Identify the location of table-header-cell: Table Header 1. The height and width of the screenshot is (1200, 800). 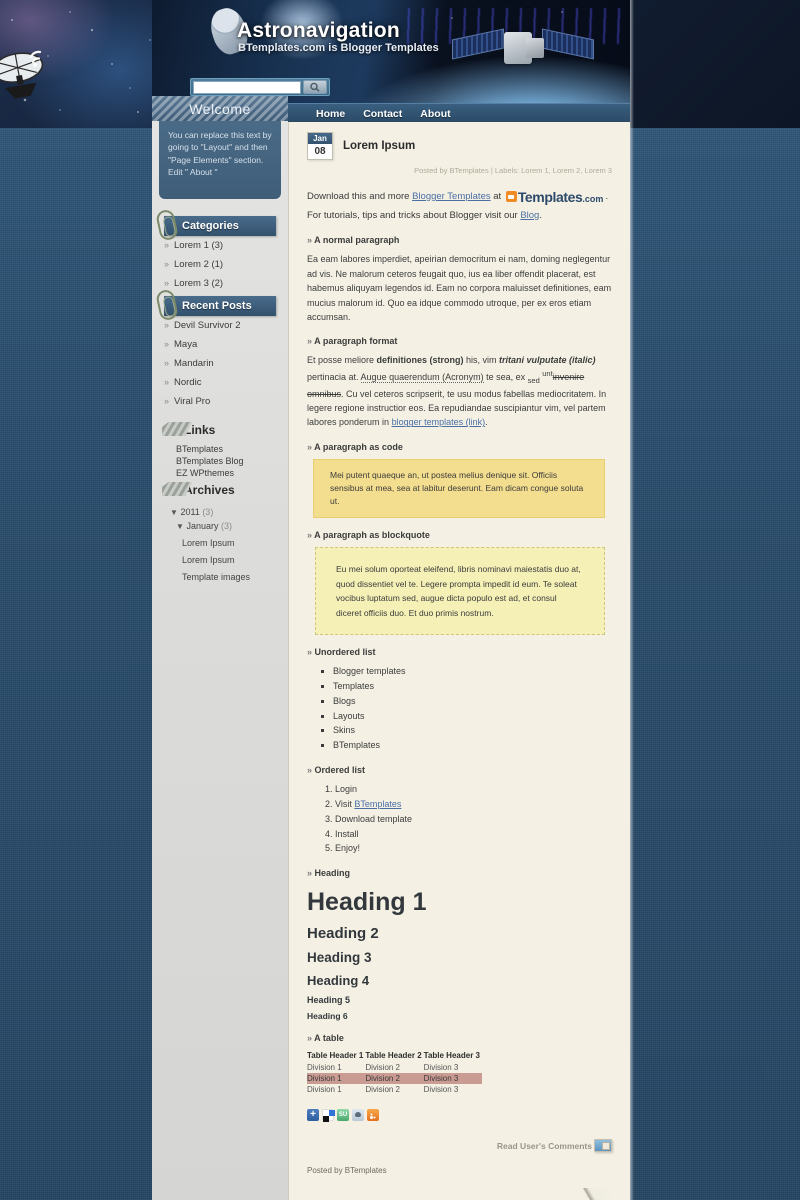
(335, 1056).